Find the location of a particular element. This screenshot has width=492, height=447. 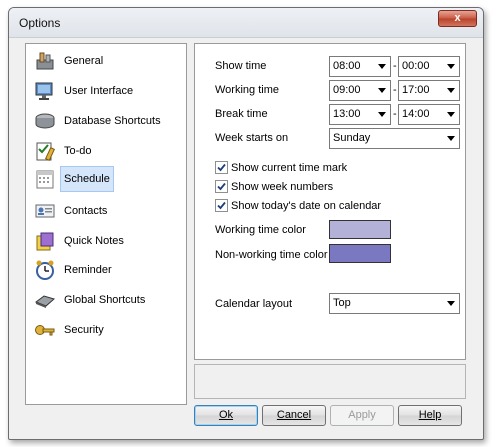

week-starts-select: Sunday is located at coordinates (394, 138).